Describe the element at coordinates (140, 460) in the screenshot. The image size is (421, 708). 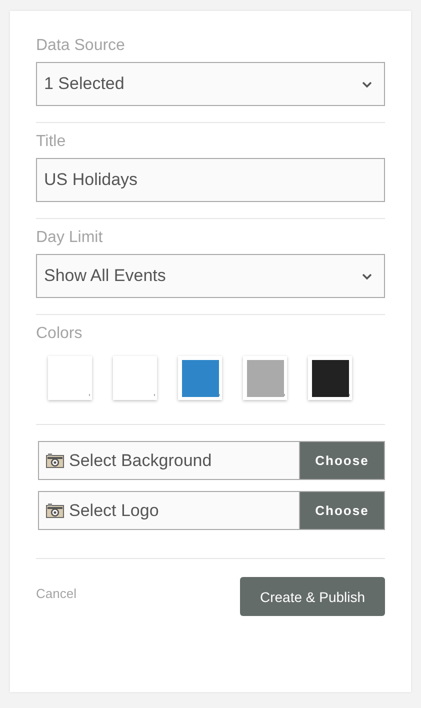
I see `field-text: Select Background` at that location.